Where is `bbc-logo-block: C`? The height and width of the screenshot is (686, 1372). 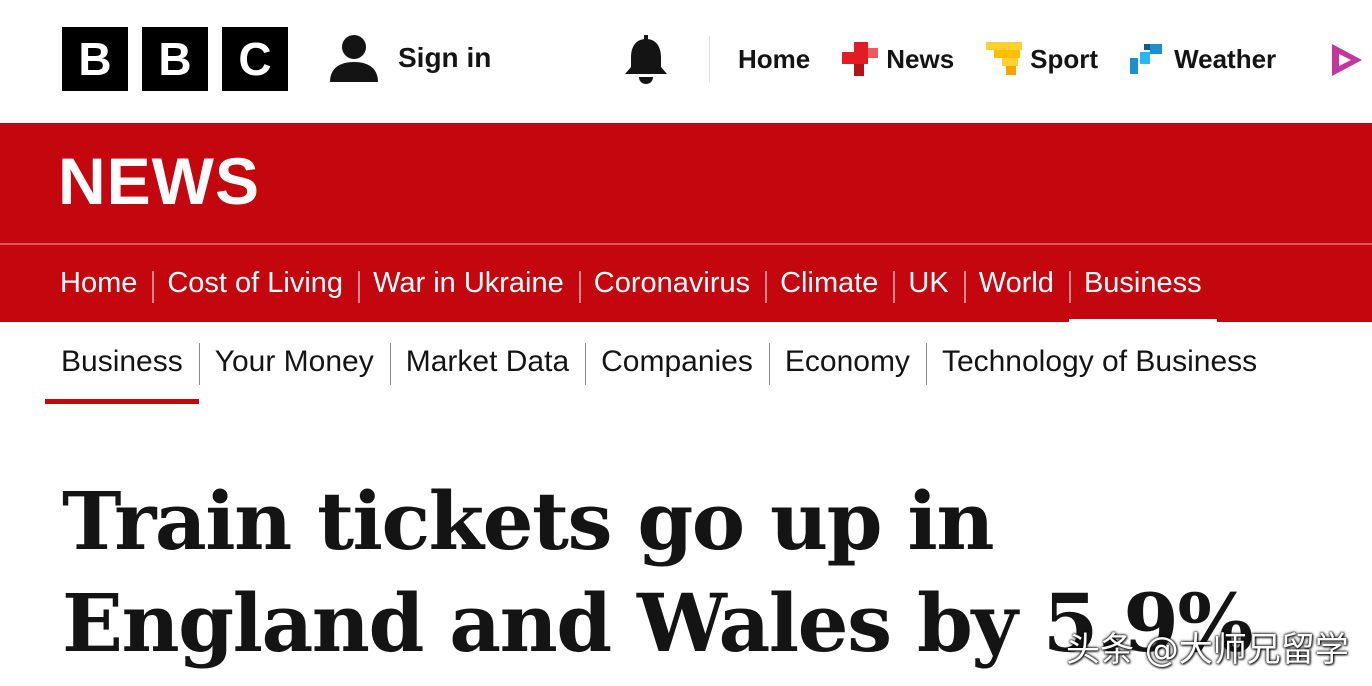 bbc-logo-block: C is located at coordinates (255, 59).